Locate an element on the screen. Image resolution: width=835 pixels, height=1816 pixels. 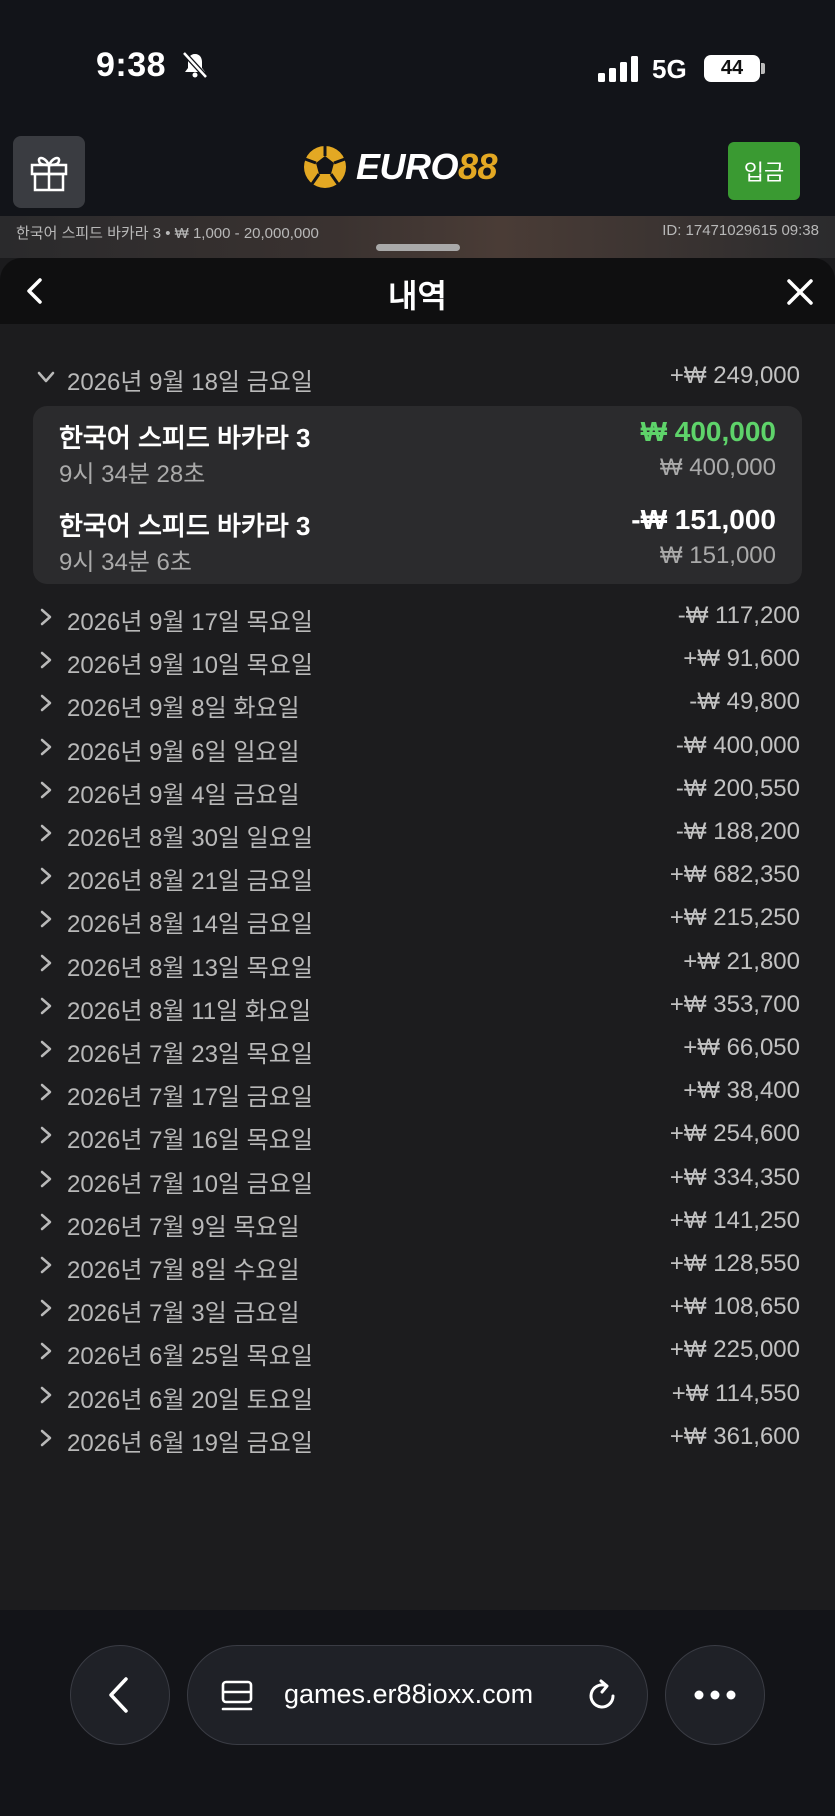
day-amount: +₩ 38,400 is located at coordinates (741, 1091).